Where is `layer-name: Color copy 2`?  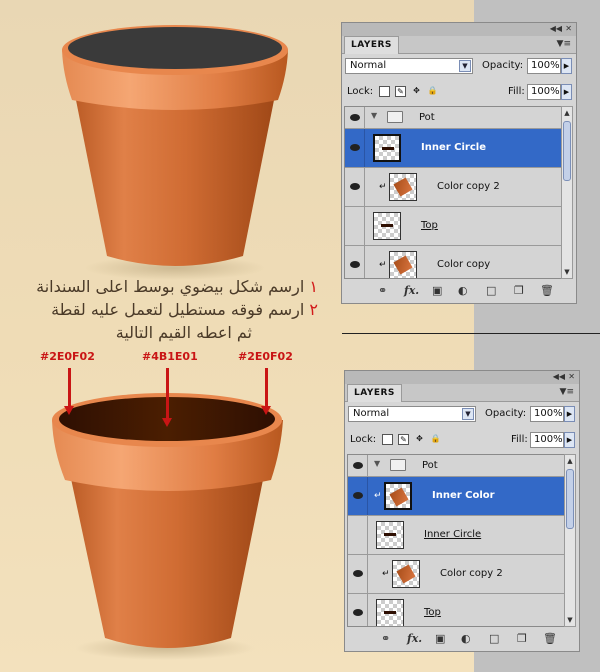
layer-name: Color copy 2 is located at coordinates (468, 186).